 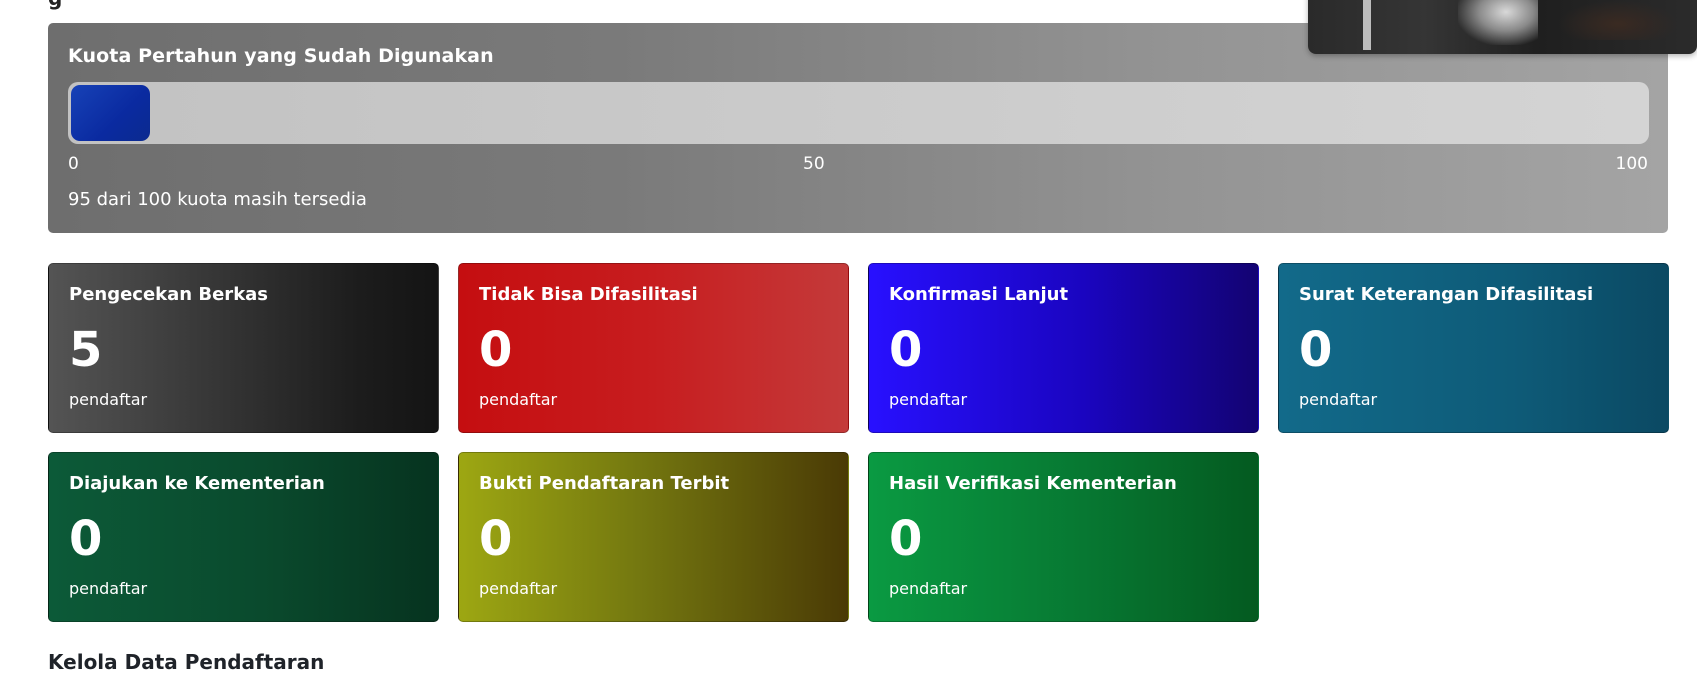 What do you see at coordinates (1033, 483) in the screenshot?
I see `card-title: Hasil Verifikasi Kementerian` at bounding box center [1033, 483].